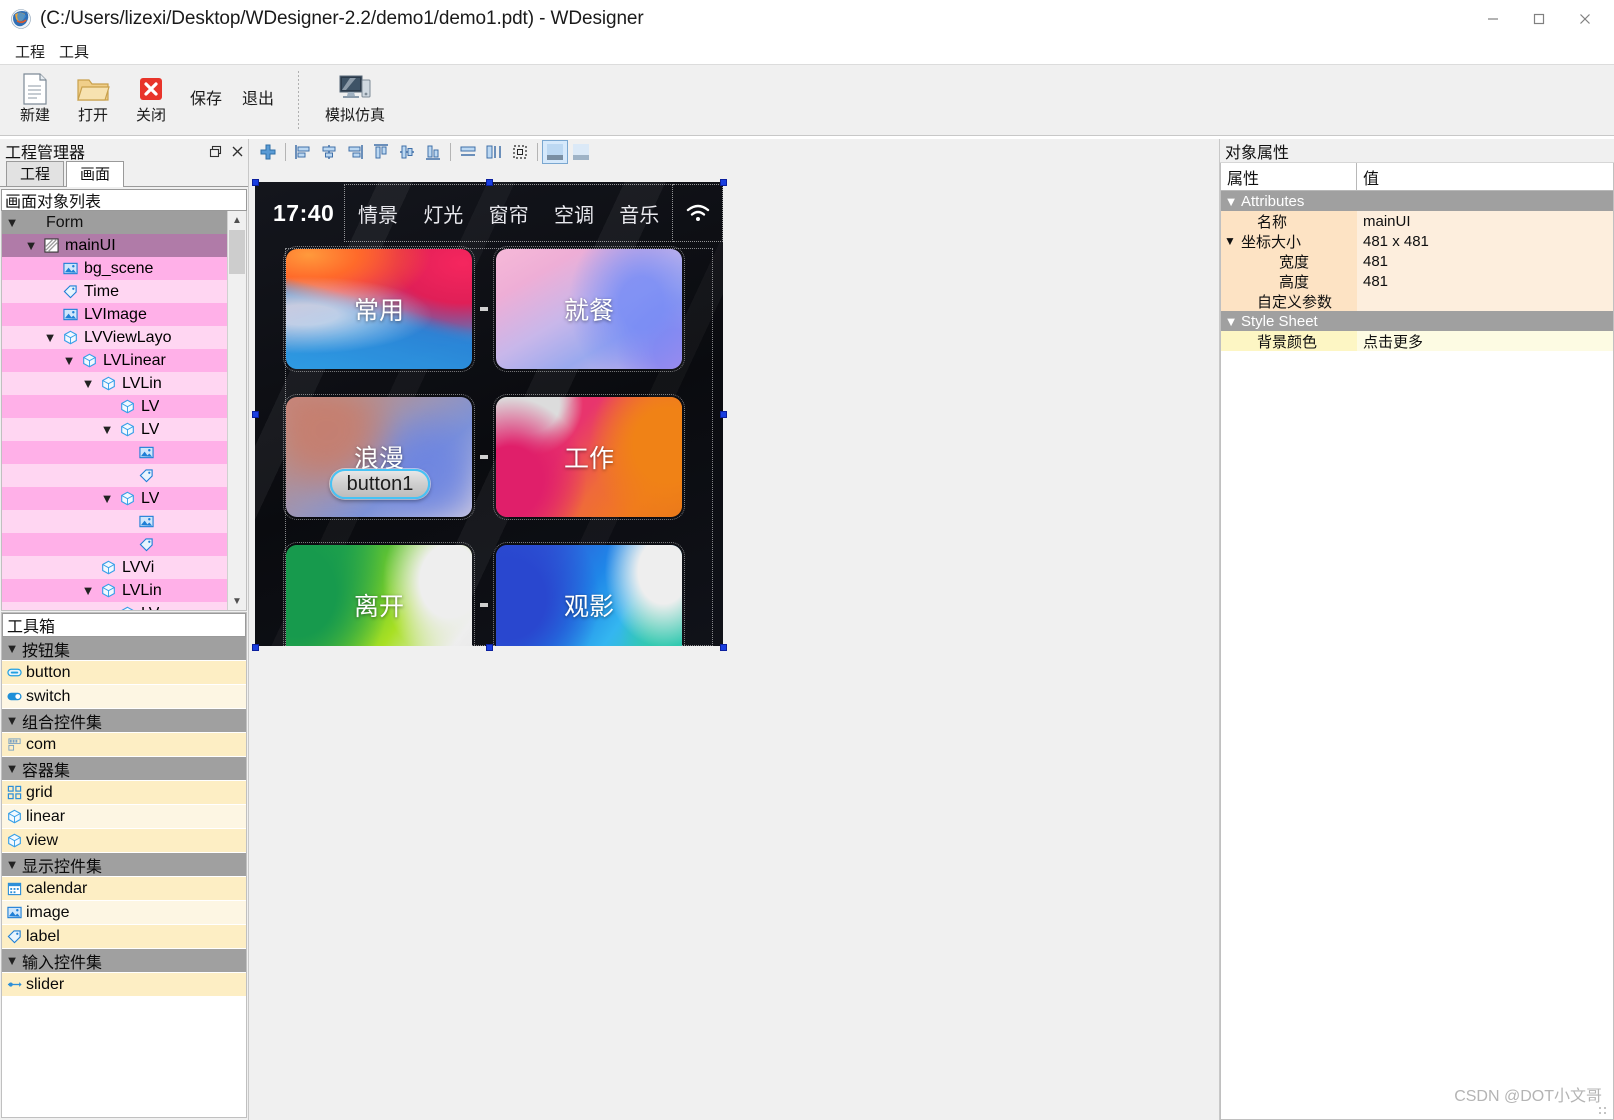 The image size is (1614, 1120). Describe the element at coordinates (124, 697) in the screenshot. I see `toolbox-item-switch: switch` at that location.